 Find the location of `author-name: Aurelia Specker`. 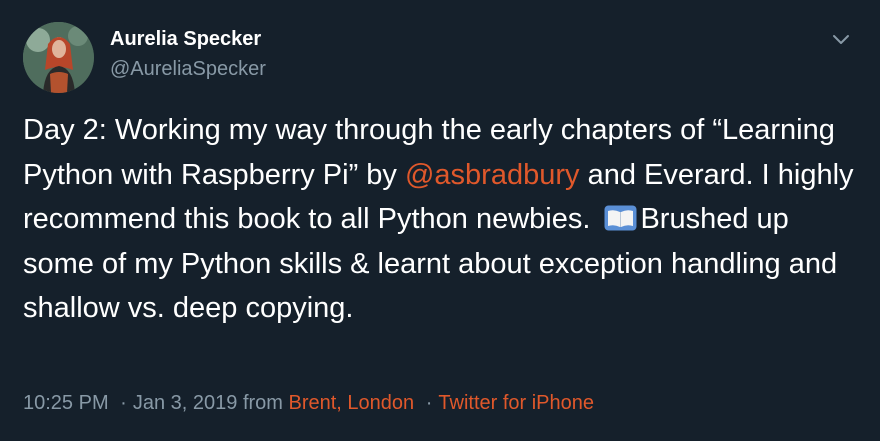

author-name: Aurelia Specker is located at coordinates (185, 39).